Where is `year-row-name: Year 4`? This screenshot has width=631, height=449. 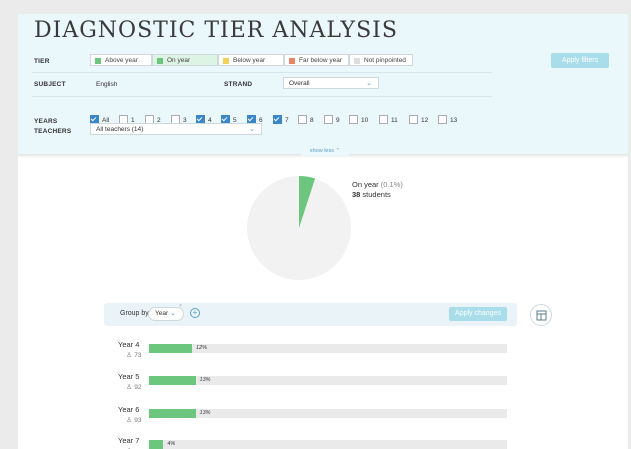 year-row-name: Year 4 is located at coordinates (129, 344).